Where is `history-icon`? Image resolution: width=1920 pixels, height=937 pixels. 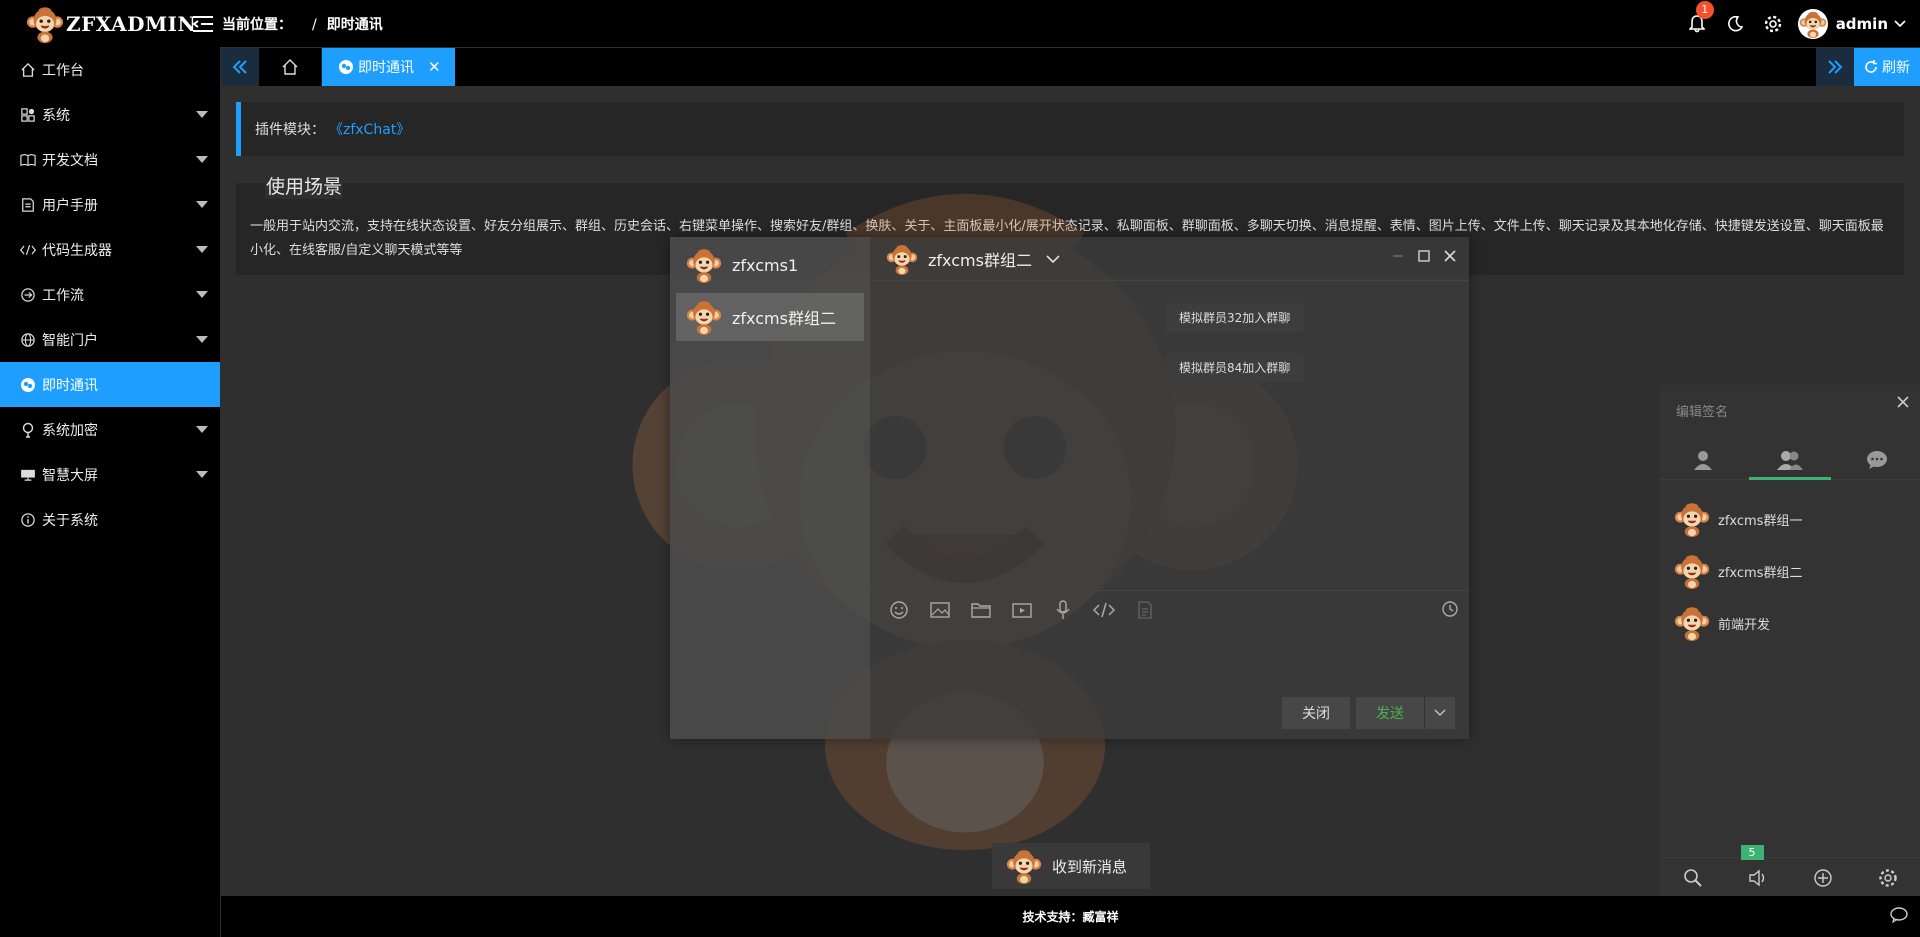 history-icon is located at coordinates (1450, 611).